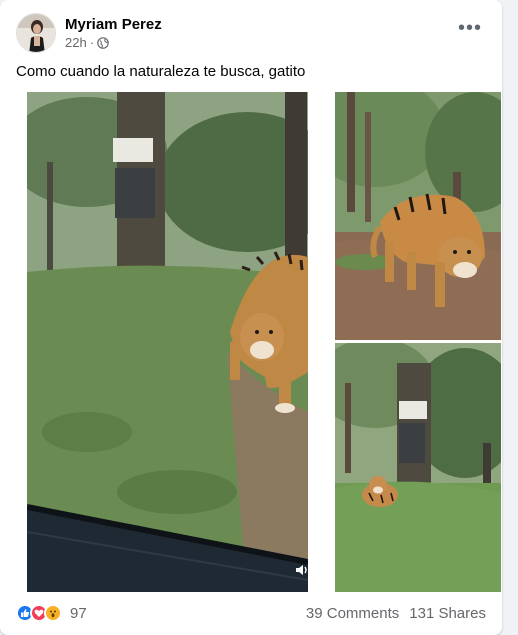 The height and width of the screenshot is (635, 518). What do you see at coordinates (470, 28) in the screenshot?
I see `more-options-icon: •••` at bounding box center [470, 28].